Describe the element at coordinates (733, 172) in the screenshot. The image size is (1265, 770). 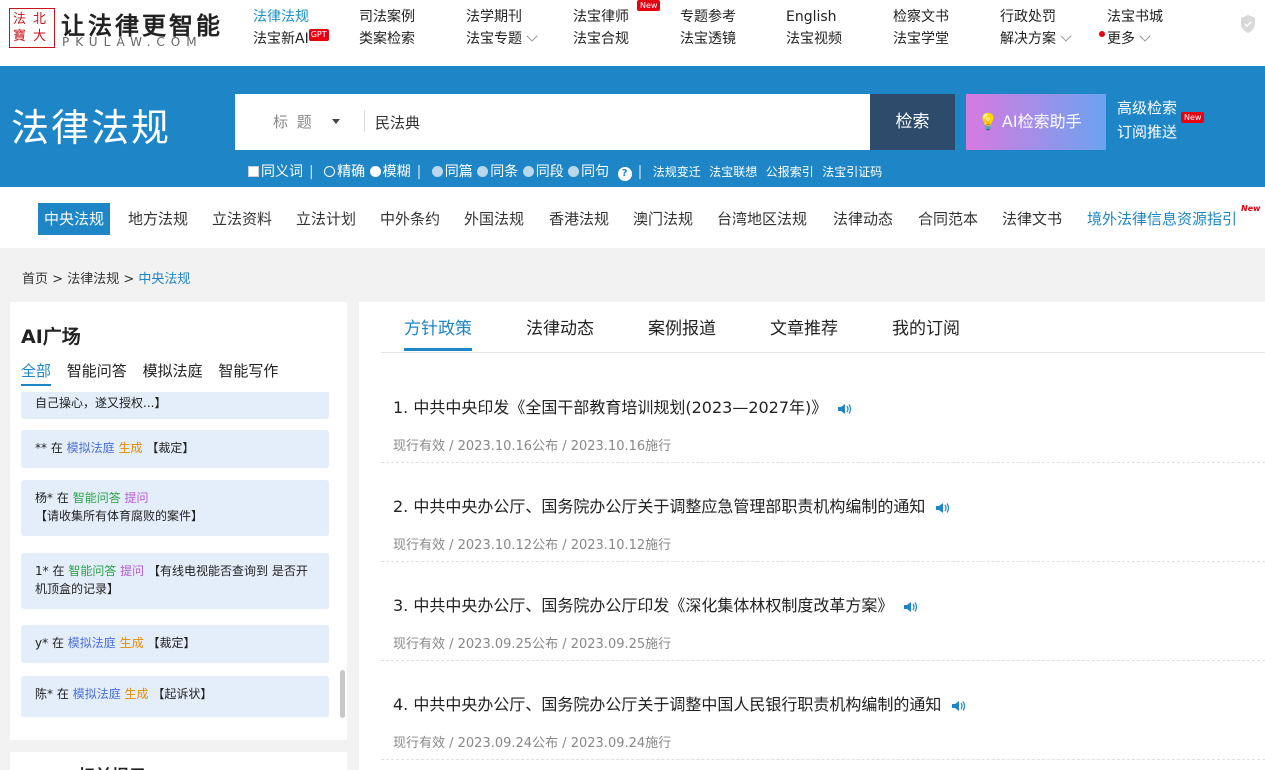
I see `link-association: 法宝联想` at that location.